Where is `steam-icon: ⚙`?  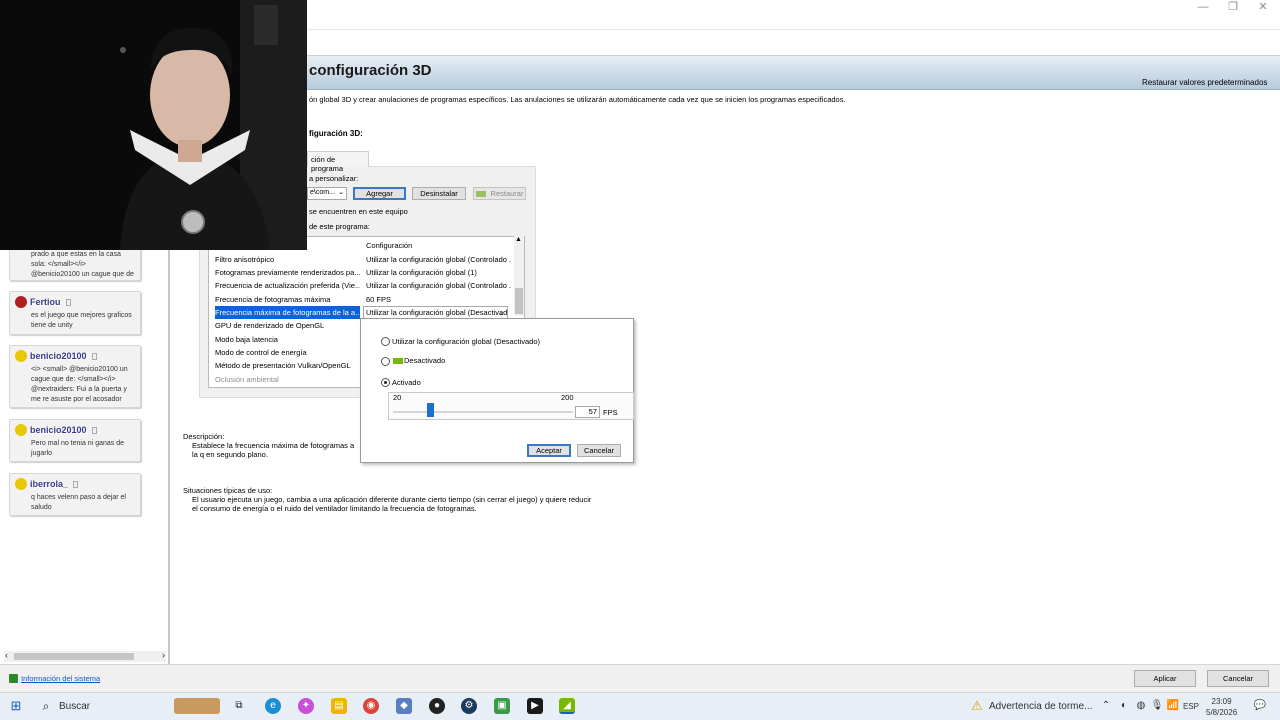
steam-icon: ⚙ is located at coordinates (469, 706).